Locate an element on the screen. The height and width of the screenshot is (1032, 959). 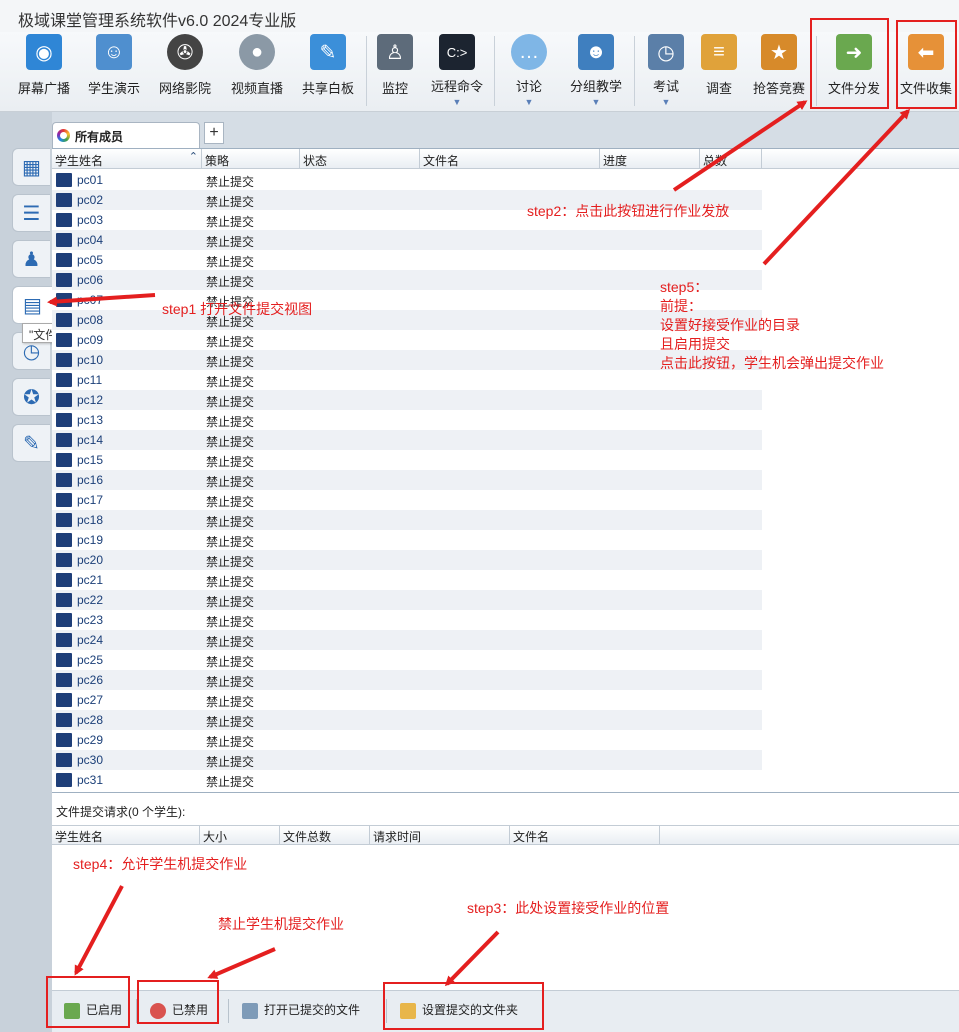
table-row: pc27 禁止提交 is located at coordinates (407, 700).